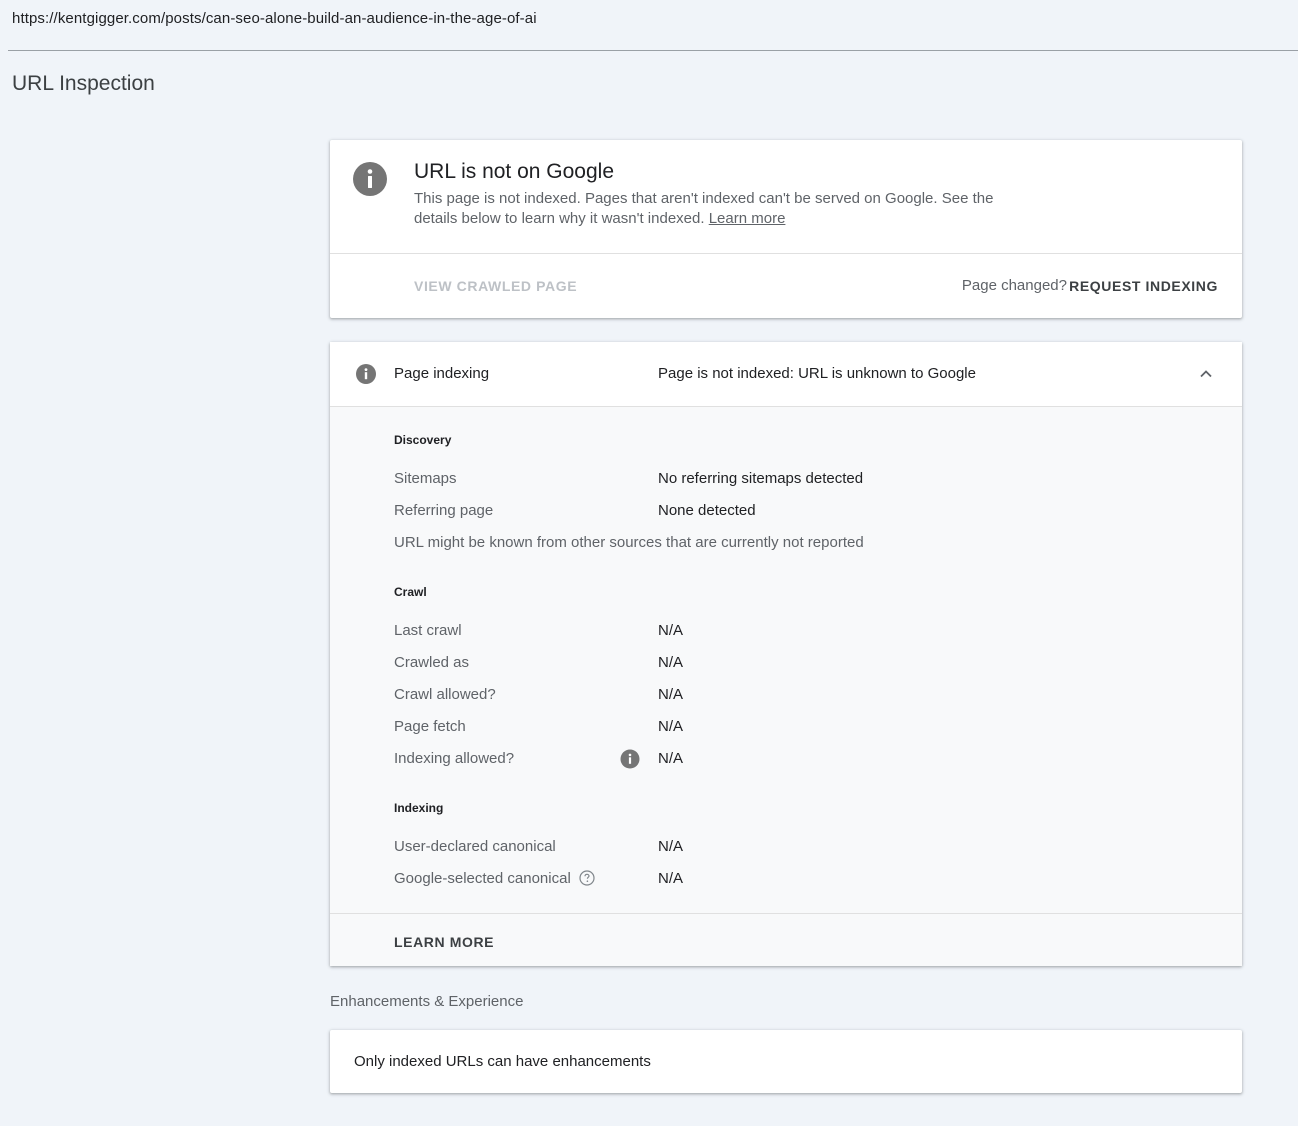  What do you see at coordinates (454, 758) in the screenshot?
I see `indexing-allowed-label: Indexing allowed?` at bounding box center [454, 758].